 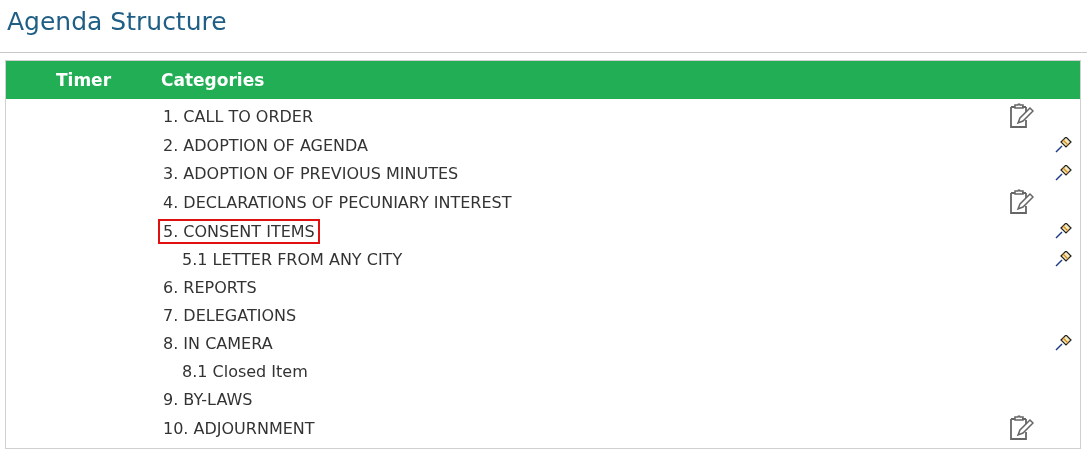 What do you see at coordinates (265, 145) in the screenshot?
I see `agenda-item: 2. ADOPTION OF AGENDA` at bounding box center [265, 145].